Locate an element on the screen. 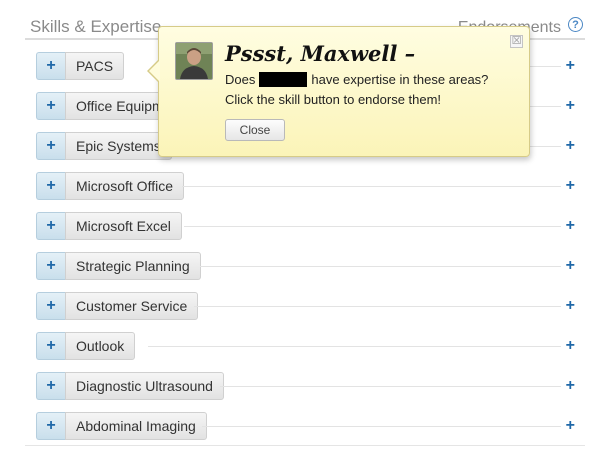 The image size is (603, 457). skill-name: Strategic Planning is located at coordinates (133, 266).